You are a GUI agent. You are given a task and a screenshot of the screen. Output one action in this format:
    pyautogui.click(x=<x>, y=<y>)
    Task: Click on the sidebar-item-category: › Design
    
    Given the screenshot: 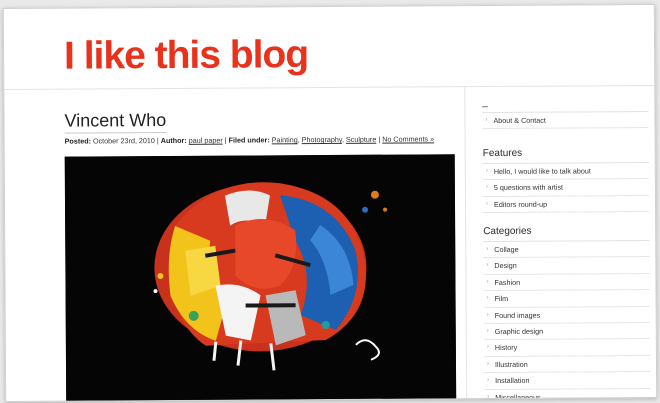 What is the action you would take?
    pyautogui.click(x=566, y=266)
    